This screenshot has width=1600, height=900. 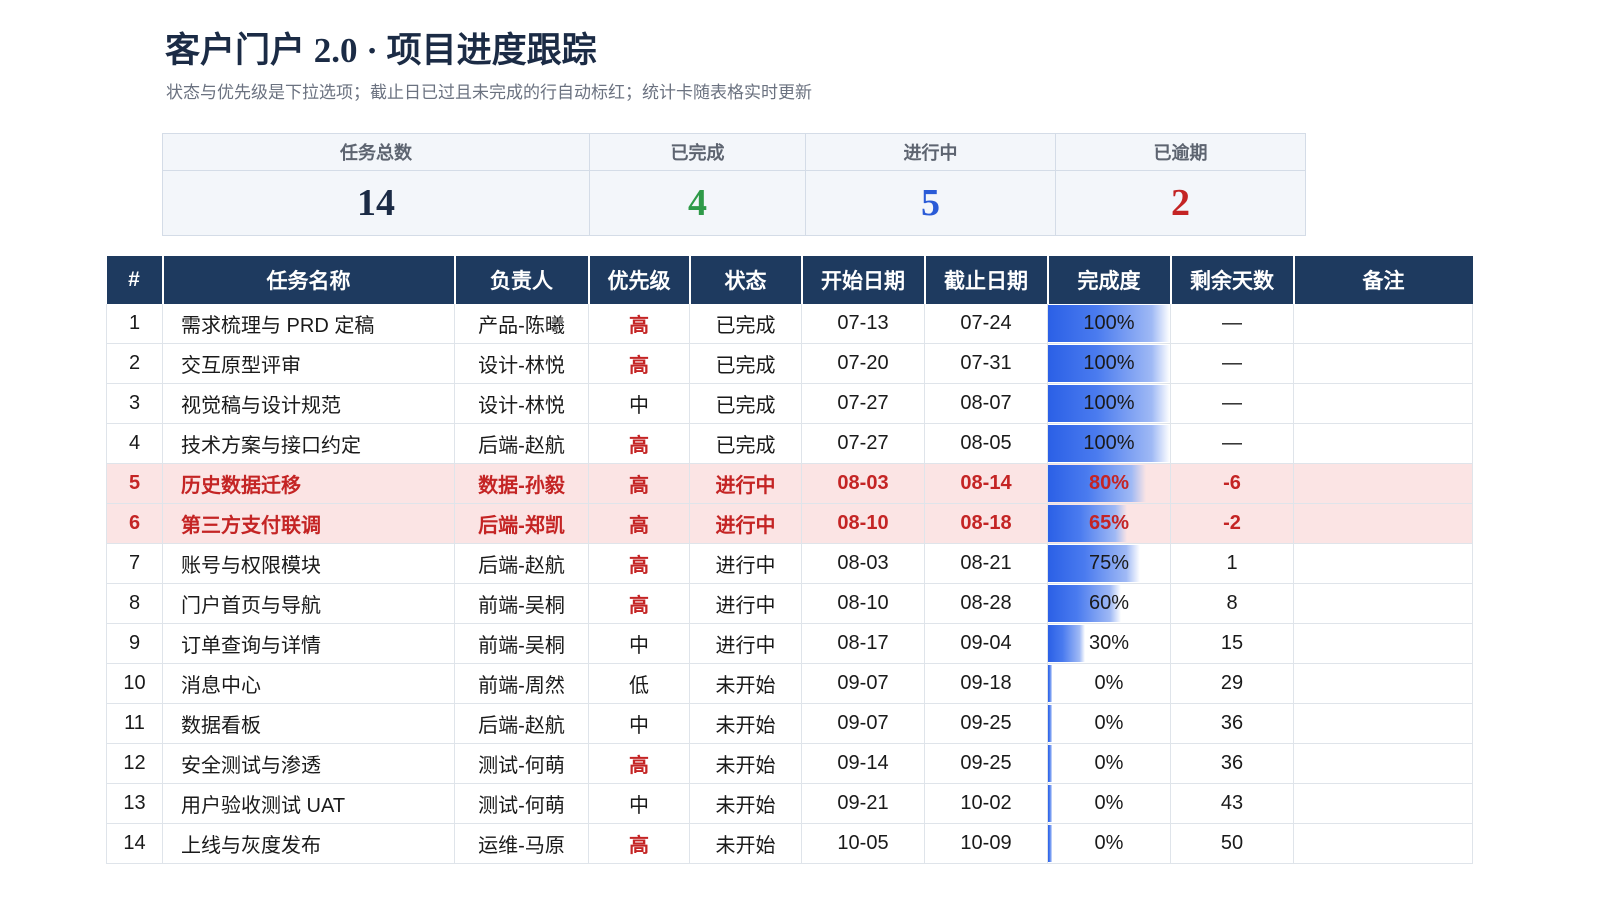 I want to click on table-row: 8 门户首页与导航 前端-吴桐高进行中 08-10 08-28 60% 8, so click(x=789, y=603).